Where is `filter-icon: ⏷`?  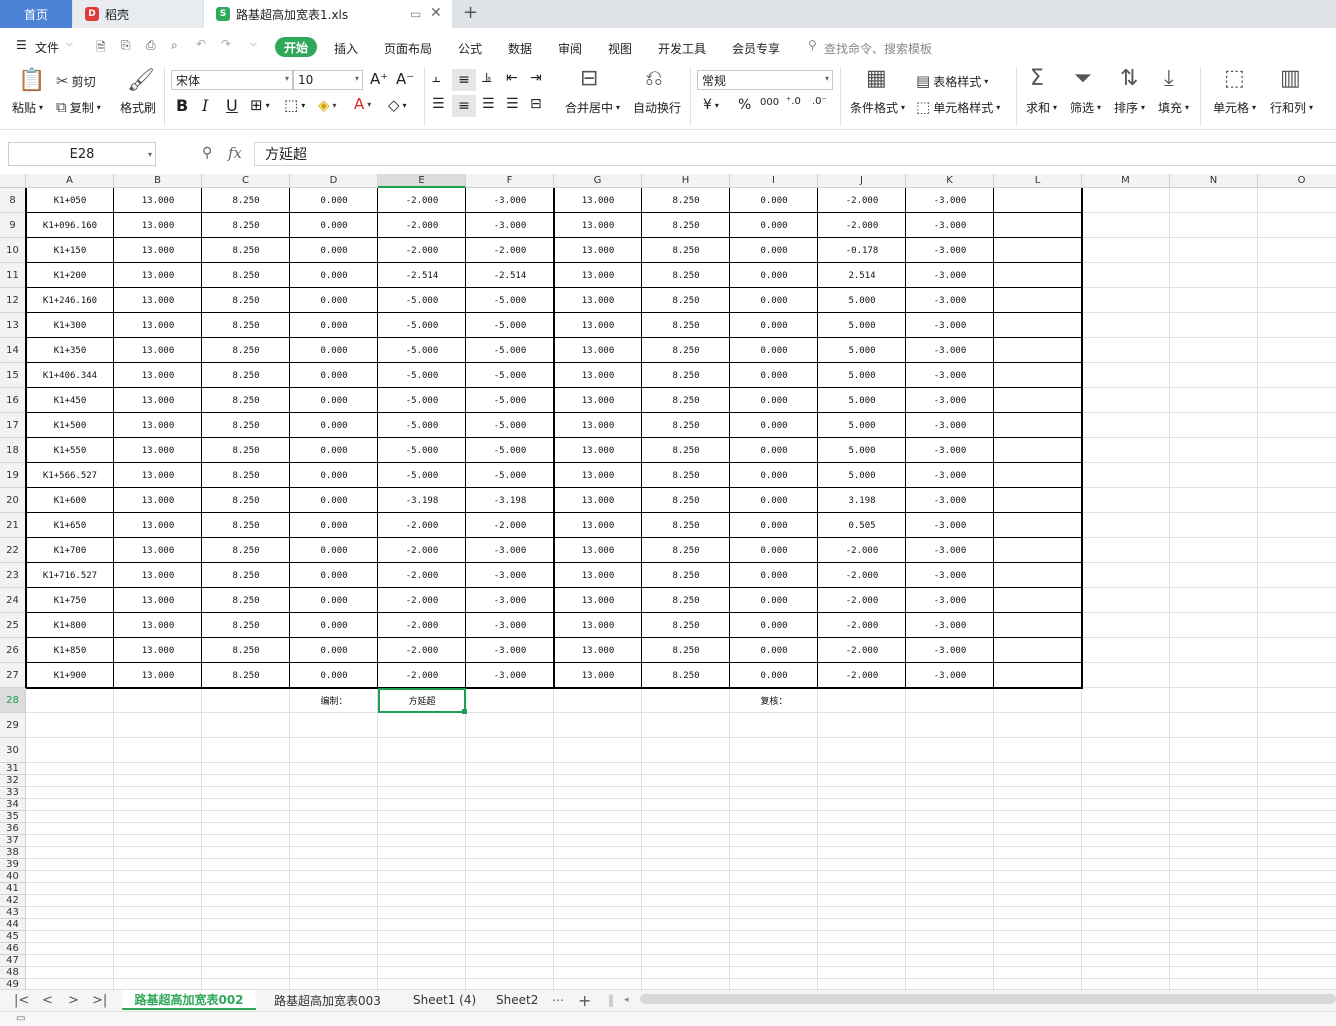 filter-icon: ⏷ is located at coordinates (1083, 78).